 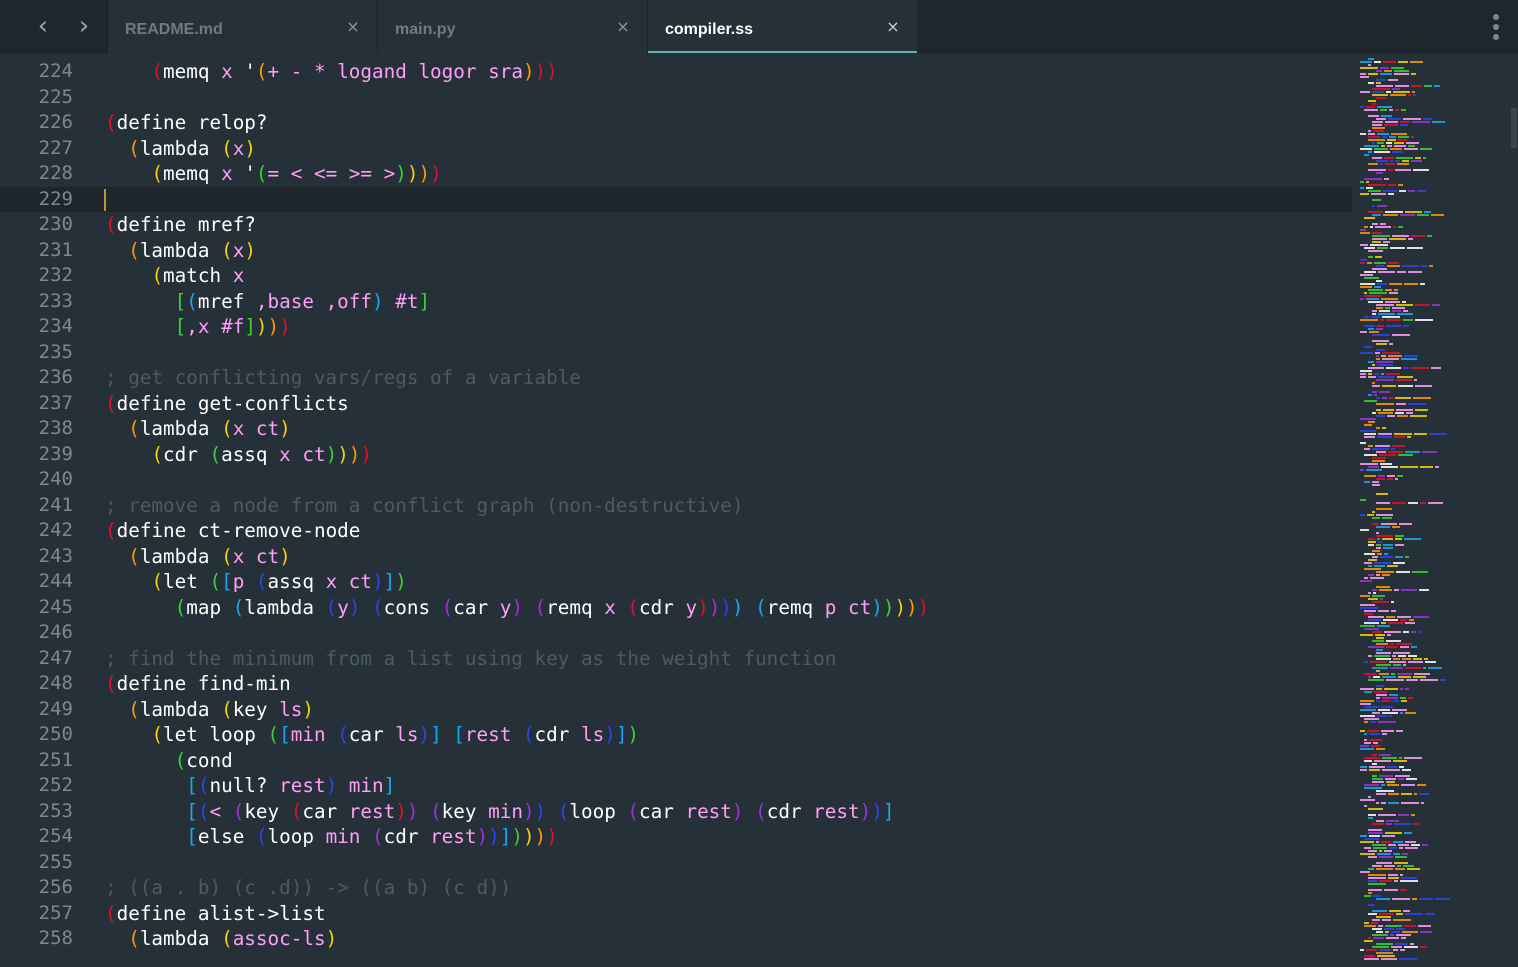 I want to click on code-line: 230 (define mref?, so click(x=676, y=225).